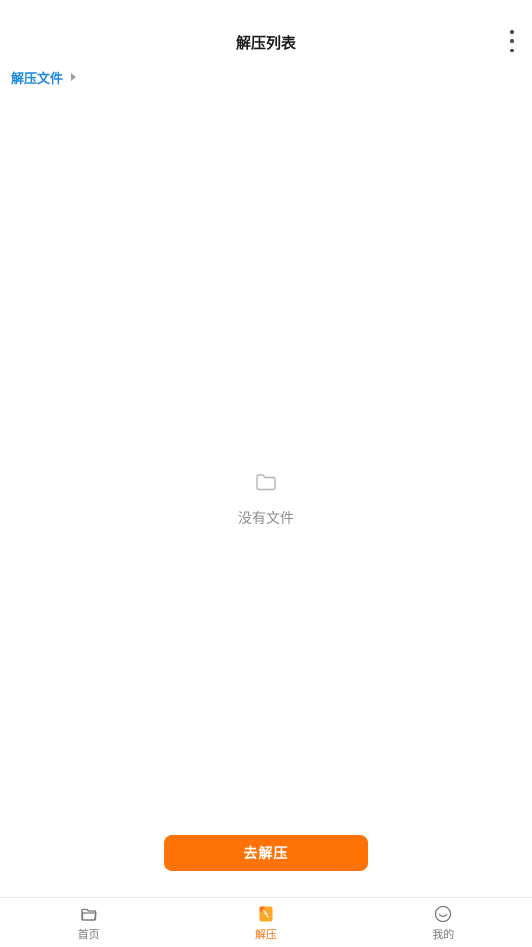  I want to click on bottom-tab-bar: 首页 解压 我的, so click(266, 922).